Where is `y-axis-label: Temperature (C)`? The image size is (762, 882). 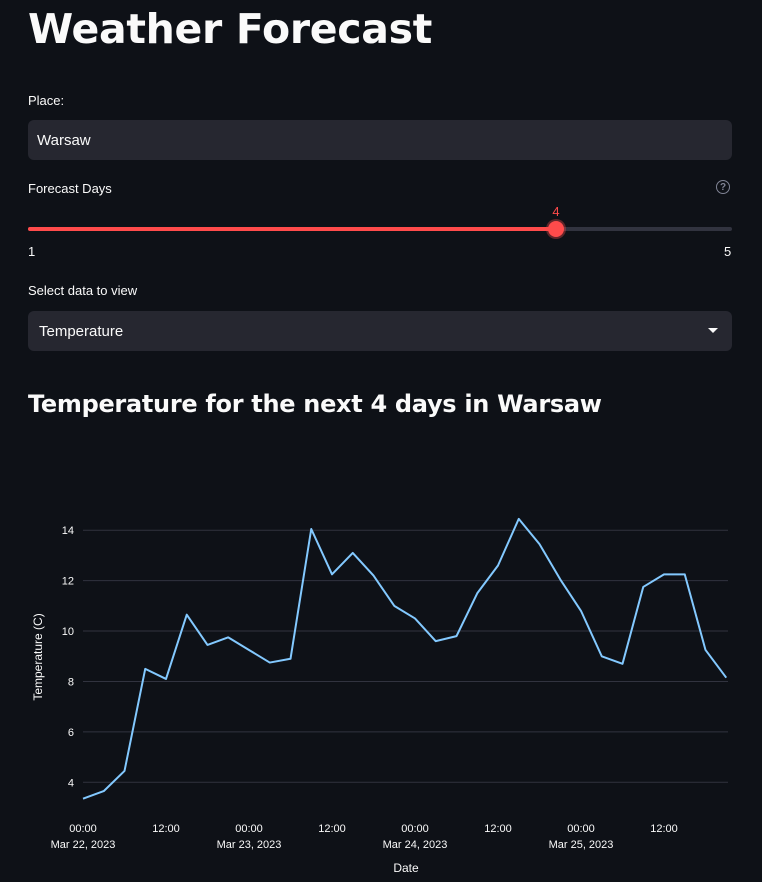
y-axis-label: Temperature (C) is located at coordinates (38, 656).